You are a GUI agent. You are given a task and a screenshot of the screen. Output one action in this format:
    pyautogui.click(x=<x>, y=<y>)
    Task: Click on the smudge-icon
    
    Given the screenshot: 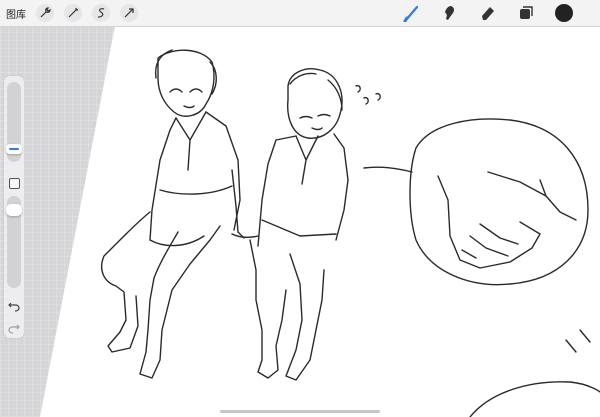 What is the action you would take?
    pyautogui.click(x=450, y=13)
    